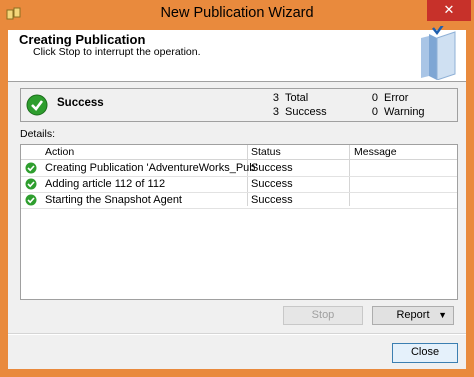  I want to click on report-button-label: Report, so click(413, 315).